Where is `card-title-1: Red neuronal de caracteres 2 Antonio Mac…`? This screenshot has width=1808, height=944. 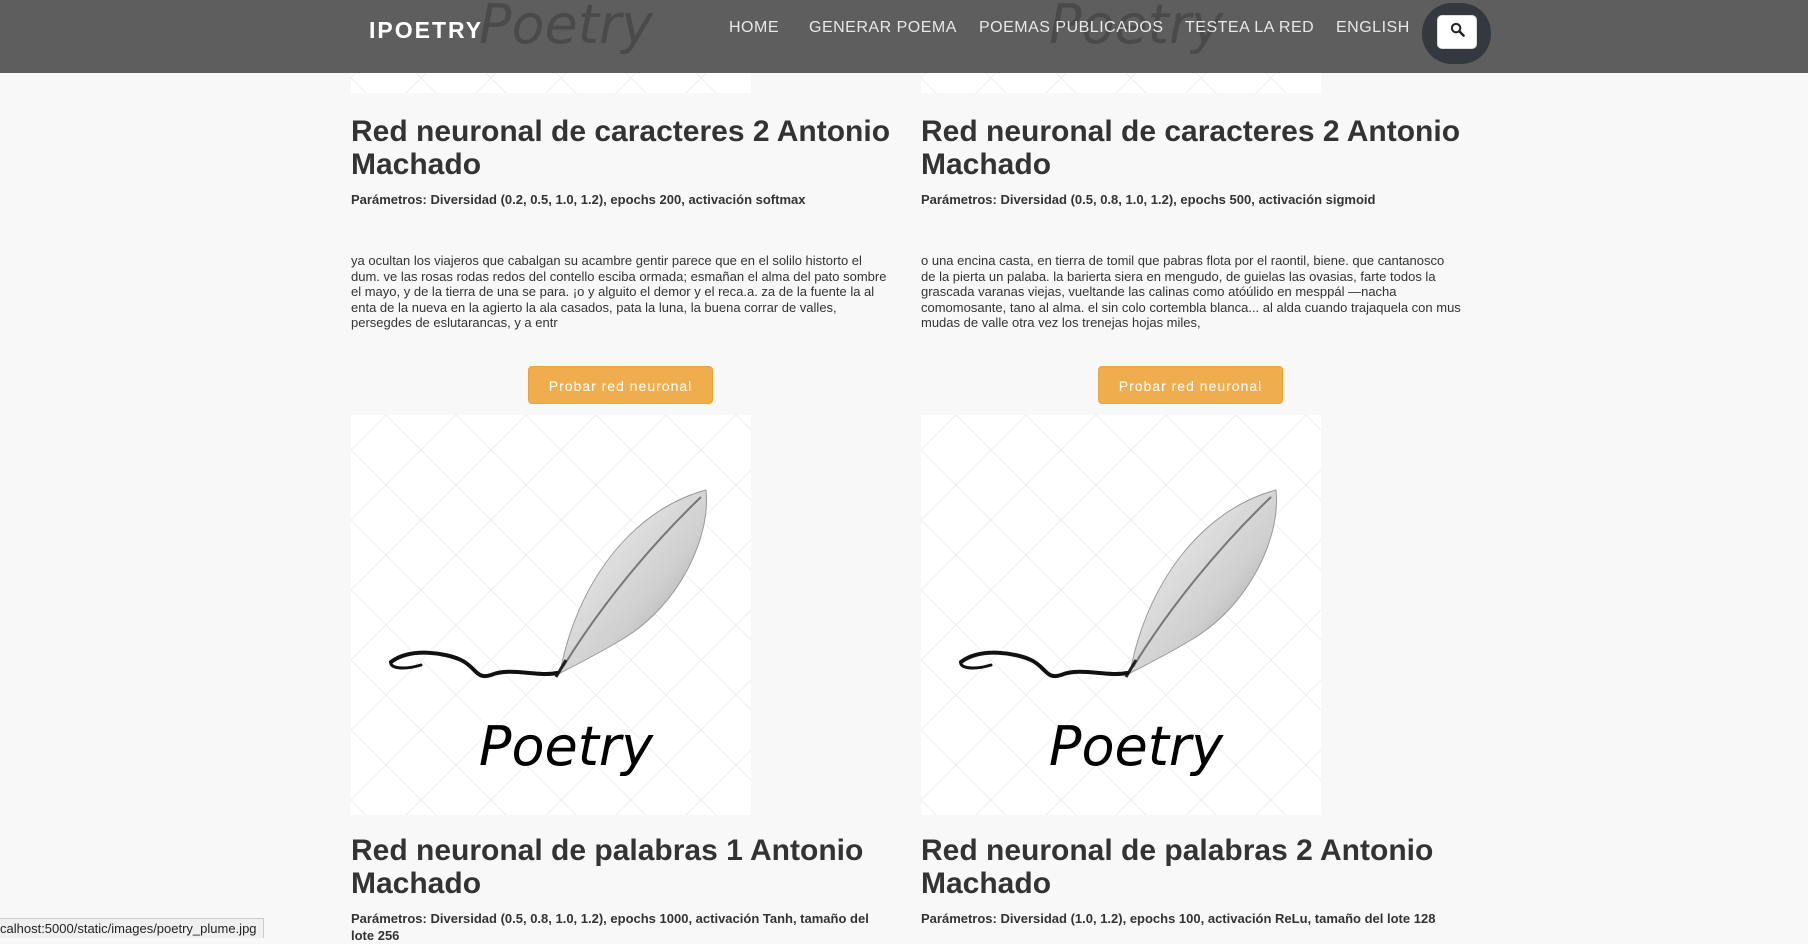
card-title-1: Red neuronal de caracteres 2 Antonio Mac… is located at coordinates (621, 148).